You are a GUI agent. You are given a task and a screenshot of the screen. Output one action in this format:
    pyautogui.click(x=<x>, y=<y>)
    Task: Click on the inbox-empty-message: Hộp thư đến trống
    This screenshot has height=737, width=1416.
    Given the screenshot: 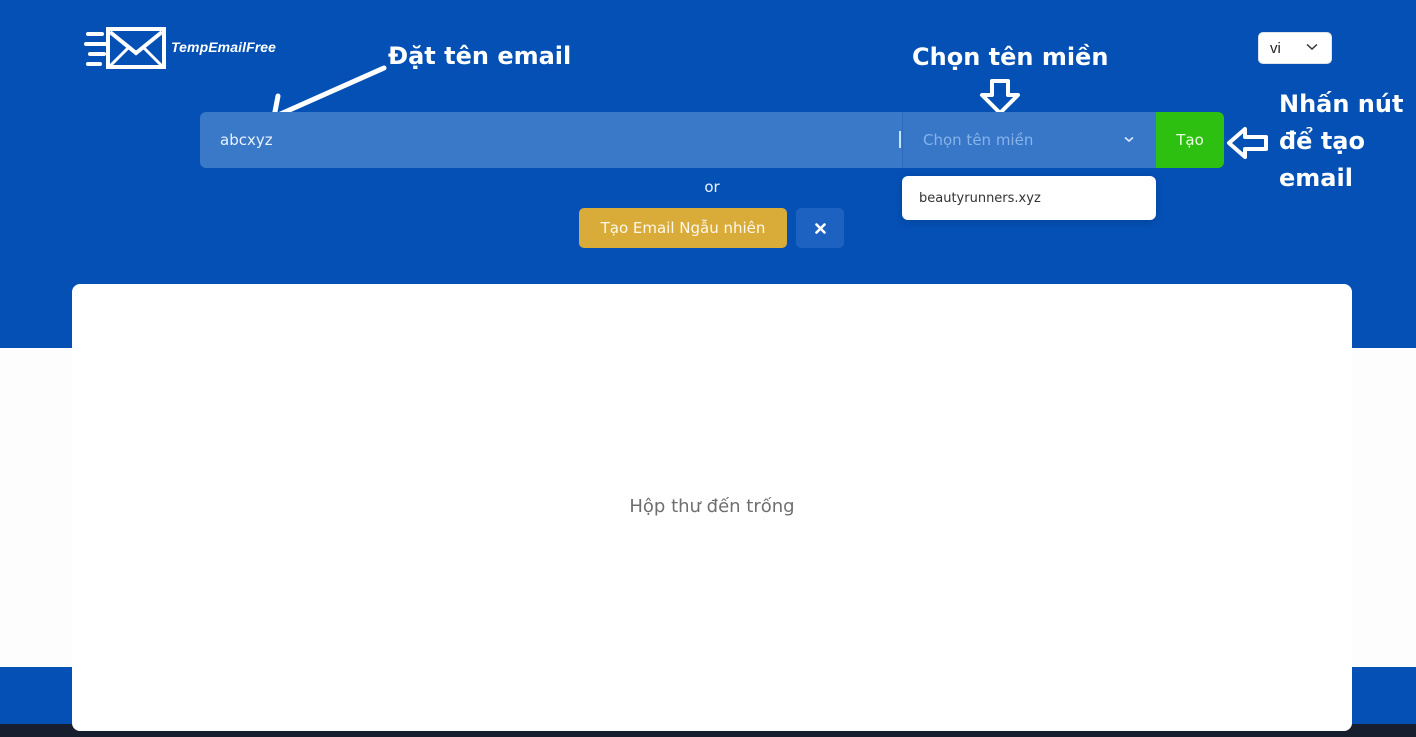 What is the action you would take?
    pyautogui.click(x=712, y=506)
    